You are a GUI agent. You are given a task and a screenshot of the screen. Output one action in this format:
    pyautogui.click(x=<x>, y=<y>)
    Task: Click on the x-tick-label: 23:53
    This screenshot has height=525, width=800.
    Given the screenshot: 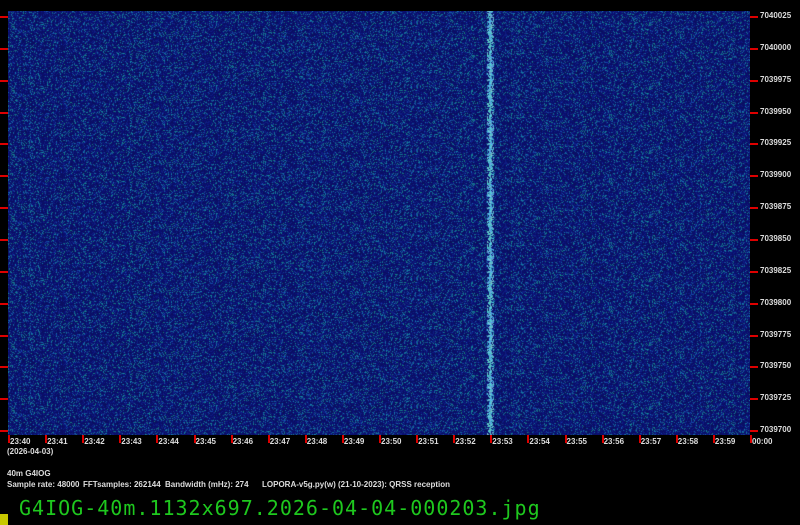 What is the action you would take?
    pyautogui.click(x=502, y=441)
    